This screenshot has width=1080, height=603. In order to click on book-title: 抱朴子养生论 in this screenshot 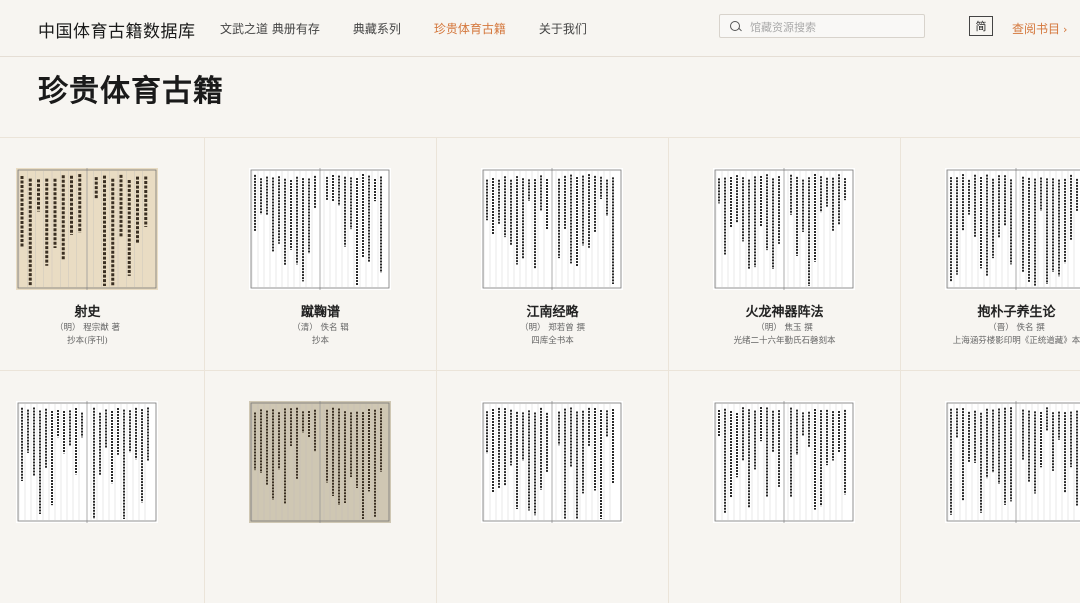, I will do `click(990, 310)`.